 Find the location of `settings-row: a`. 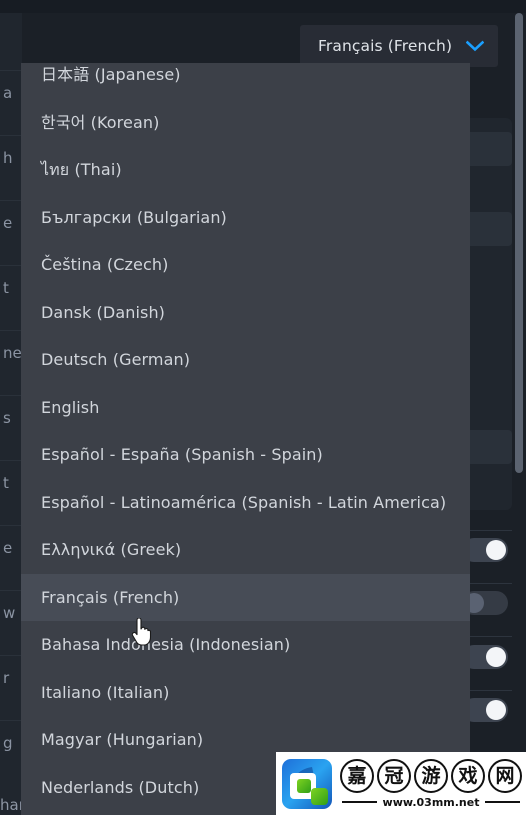

settings-row: a is located at coordinates (11, 92).